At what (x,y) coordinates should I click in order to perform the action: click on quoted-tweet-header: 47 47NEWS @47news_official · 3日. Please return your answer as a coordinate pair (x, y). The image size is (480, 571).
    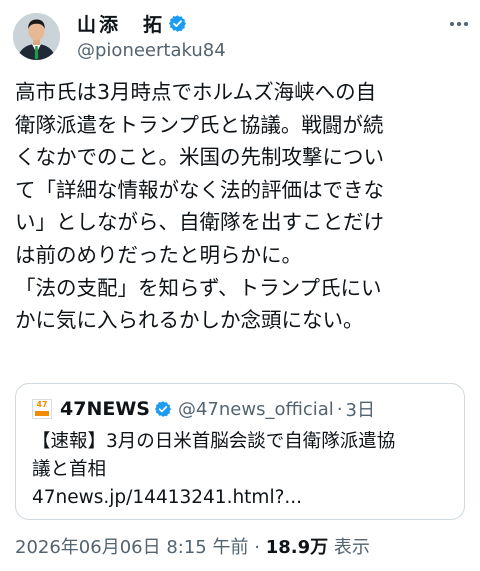
    Looking at the image, I should click on (203, 409).